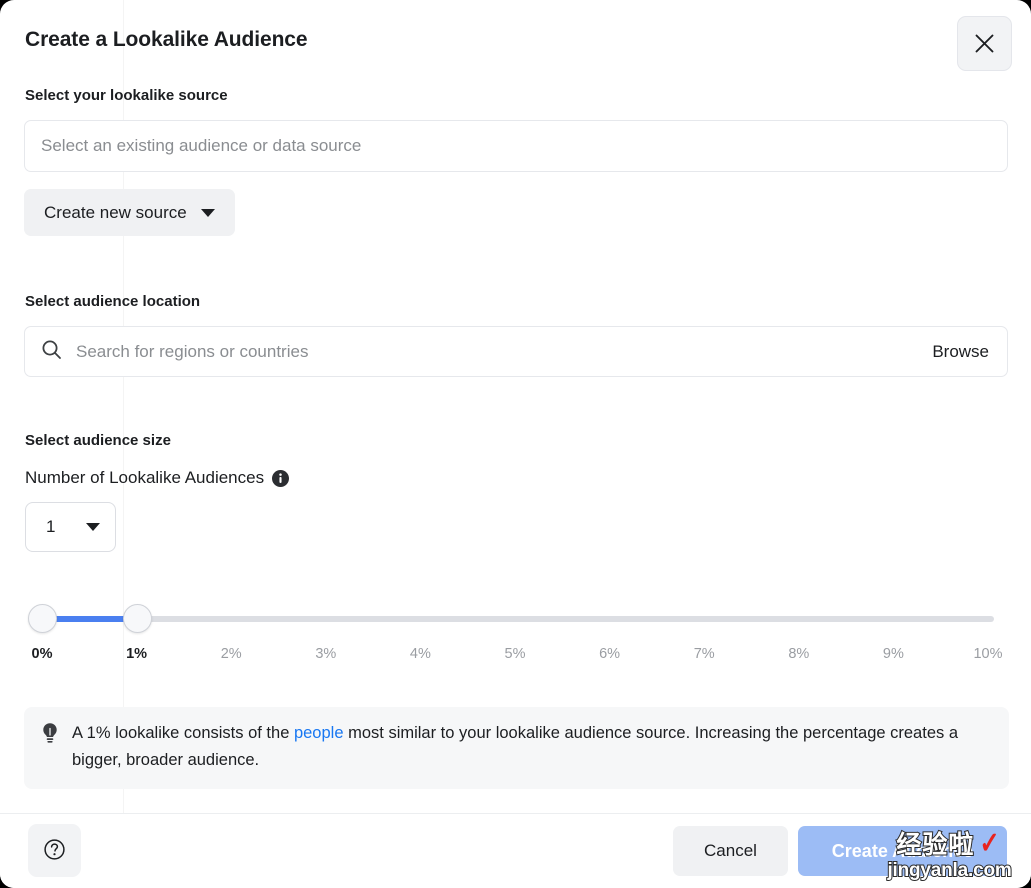 The image size is (1031, 888). Describe the element at coordinates (183, 733) in the screenshot. I see `tip-text-before: A 1% lookalike consists of the` at that location.